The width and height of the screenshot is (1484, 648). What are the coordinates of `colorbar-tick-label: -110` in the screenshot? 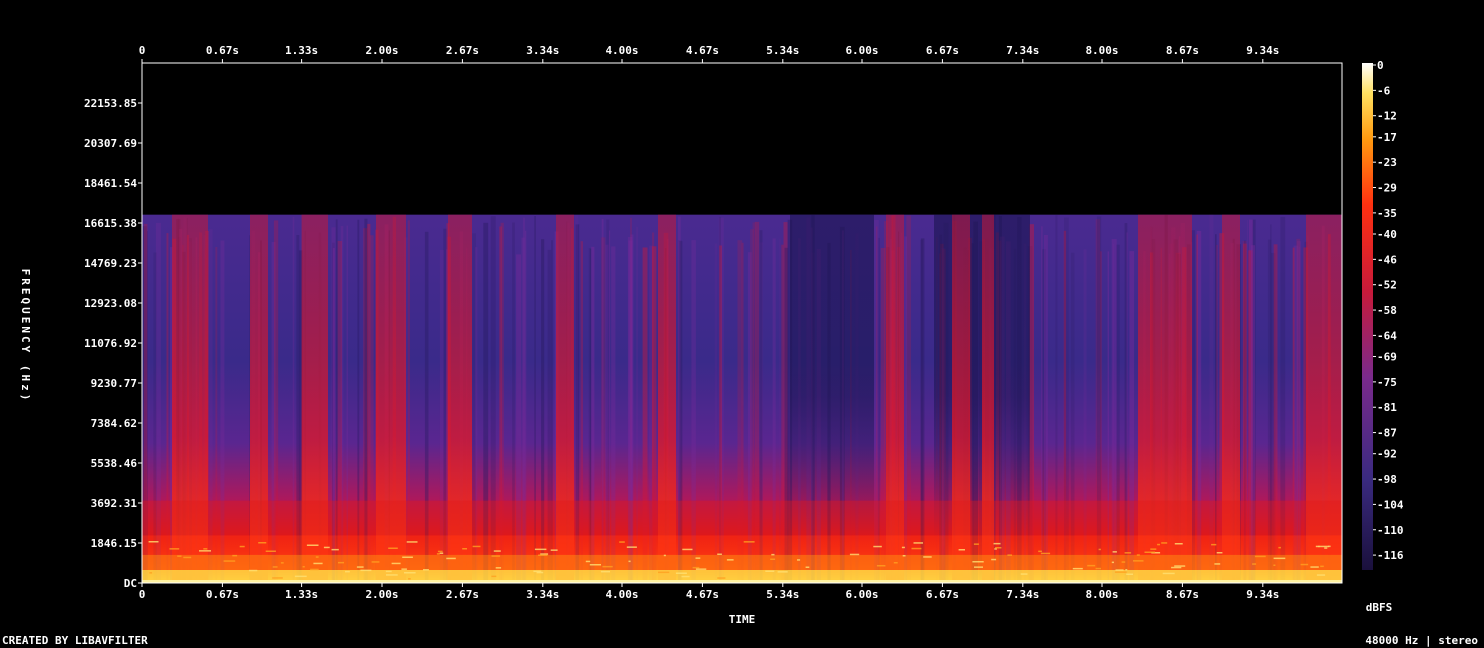 It's located at (1390, 530).